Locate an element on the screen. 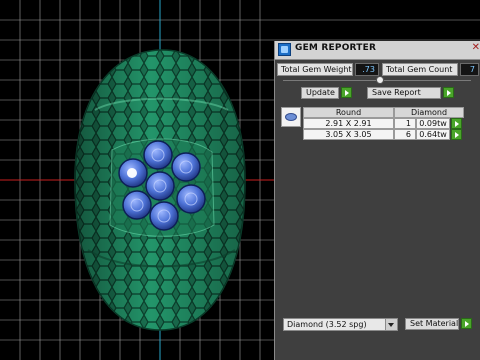 This screenshot has height=360, width=480. save-report-arrow-icon is located at coordinates (448, 92).